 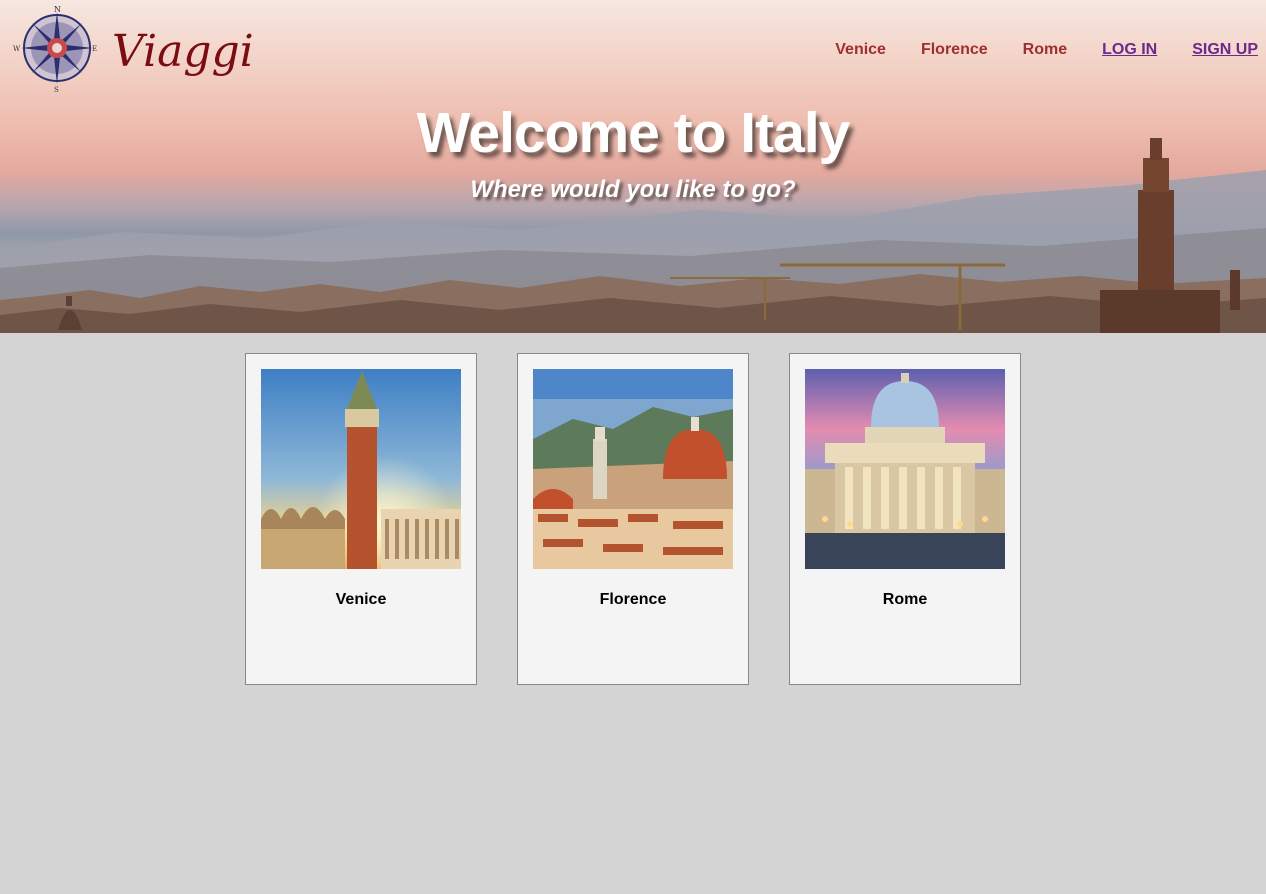 I want to click on compass-e: E, so click(x=94, y=49).